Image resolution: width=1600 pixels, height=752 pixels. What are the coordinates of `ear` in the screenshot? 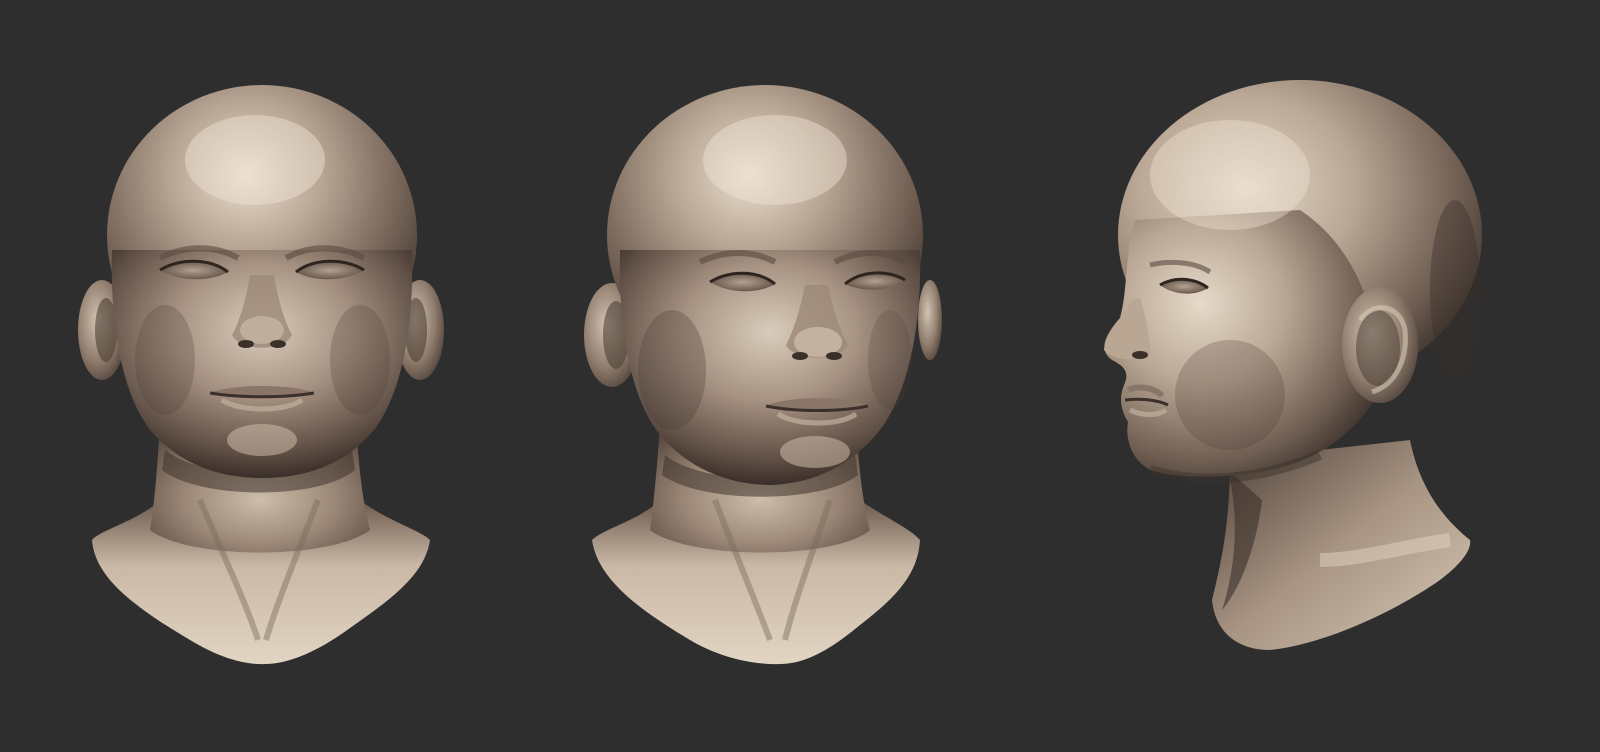 It's located at (1380, 345).